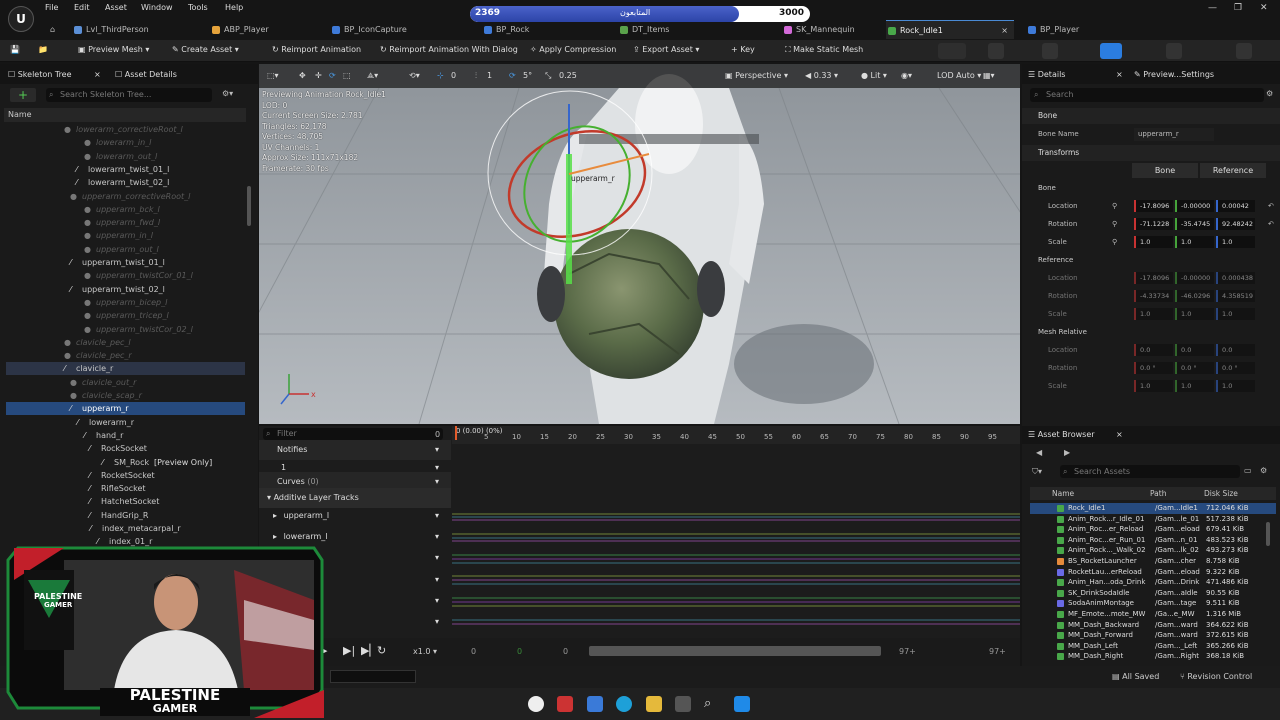 This screenshot has width=1280, height=720. Describe the element at coordinates (332, 75) in the screenshot. I see `rotate-icon: ⟳` at that location.